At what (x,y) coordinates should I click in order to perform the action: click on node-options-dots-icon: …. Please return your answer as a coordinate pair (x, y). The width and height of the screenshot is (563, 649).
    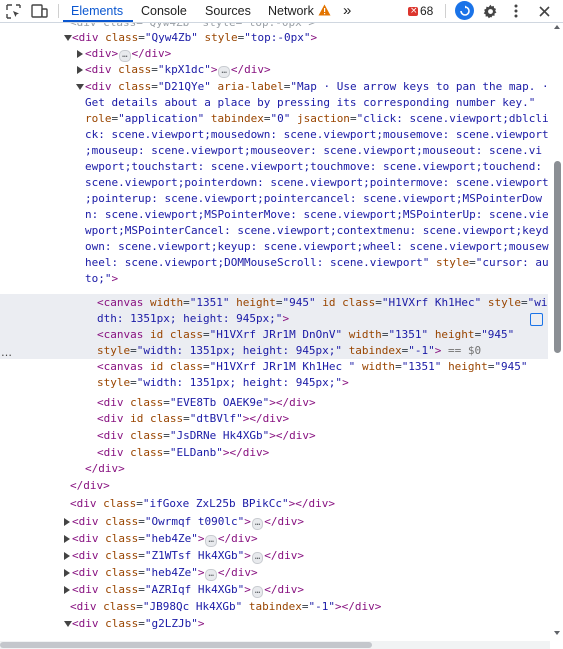
    Looking at the image, I should click on (6, 352).